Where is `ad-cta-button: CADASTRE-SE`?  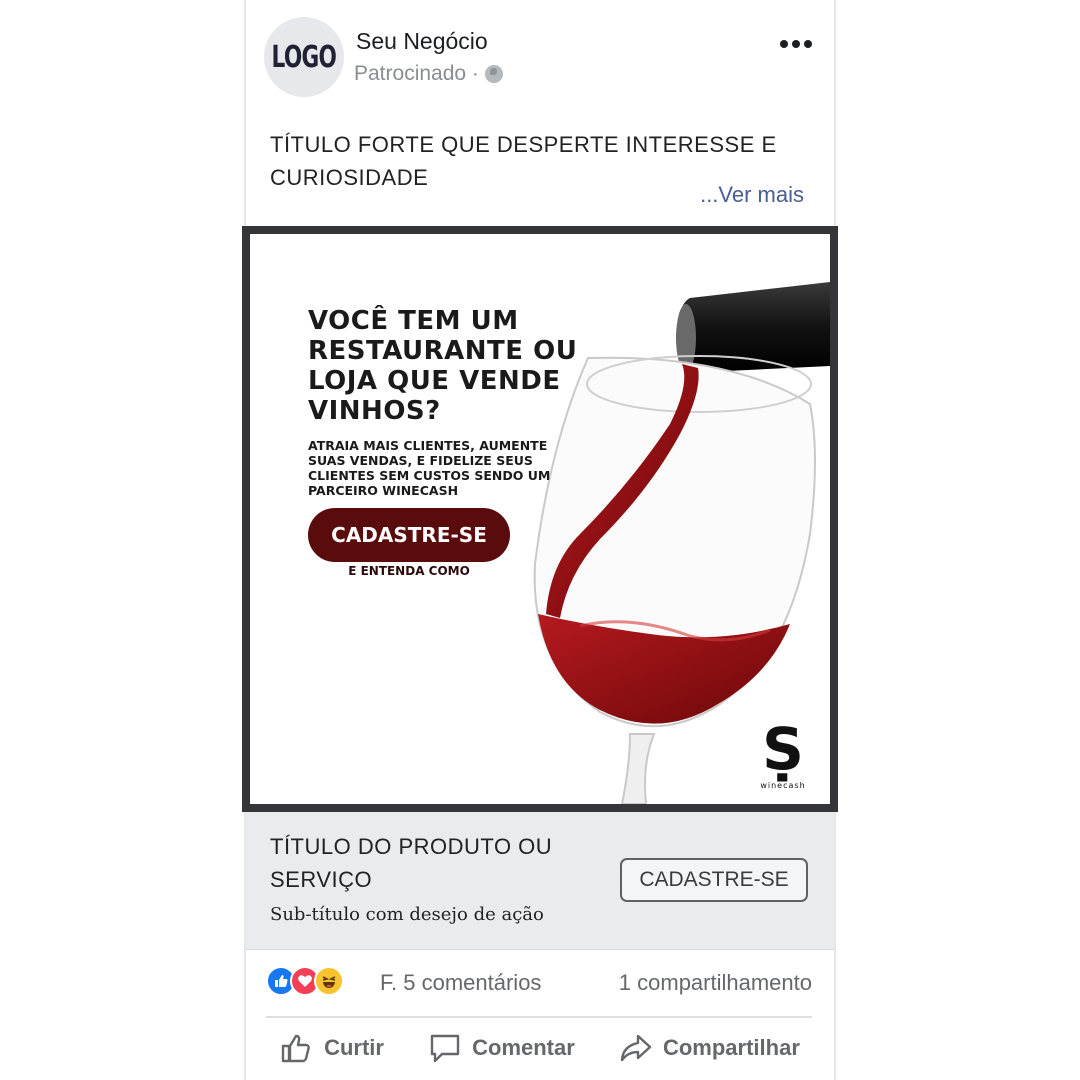 ad-cta-button: CADASTRE-SE is located at coordinates (409, 535).